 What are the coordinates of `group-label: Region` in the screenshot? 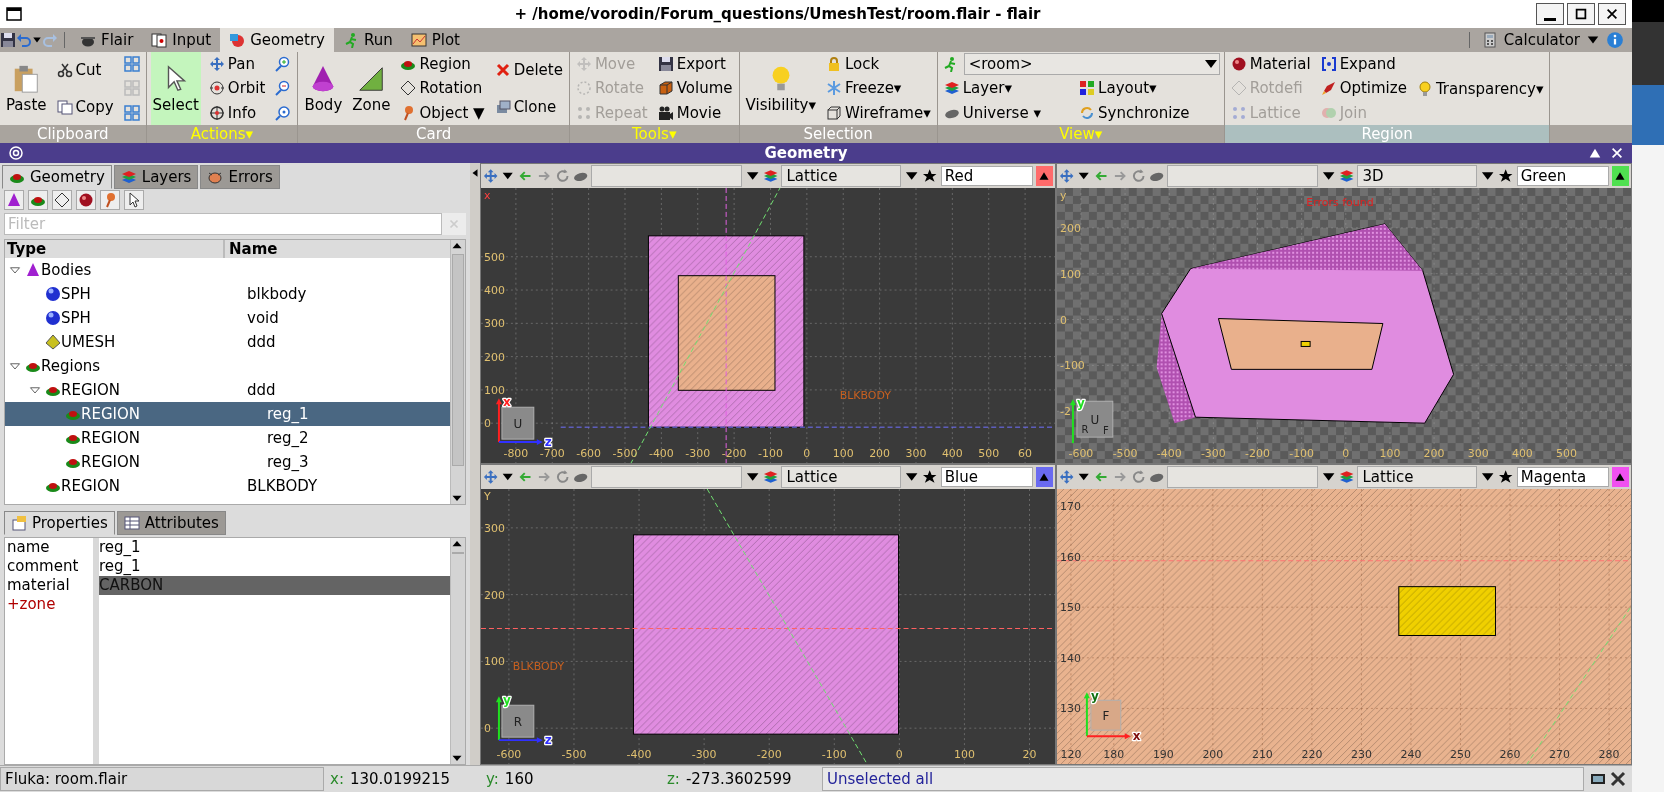 It's located at (1387, 134).